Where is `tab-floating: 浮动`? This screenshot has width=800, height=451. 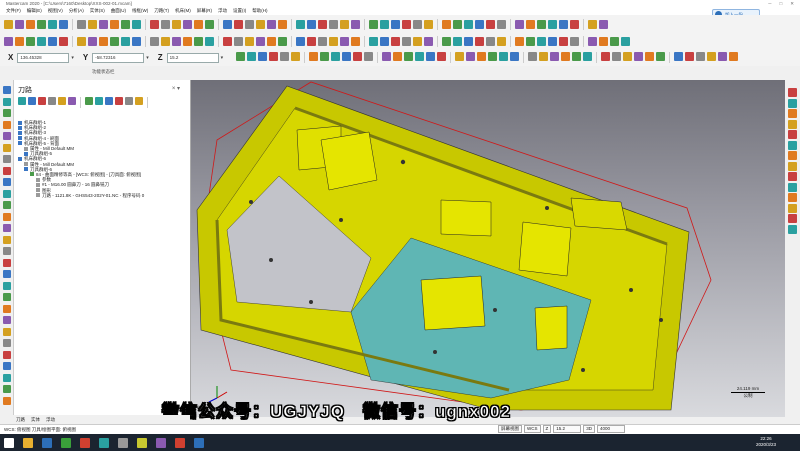 tab-floating: 浮动 is located at coordinates (50, 420).